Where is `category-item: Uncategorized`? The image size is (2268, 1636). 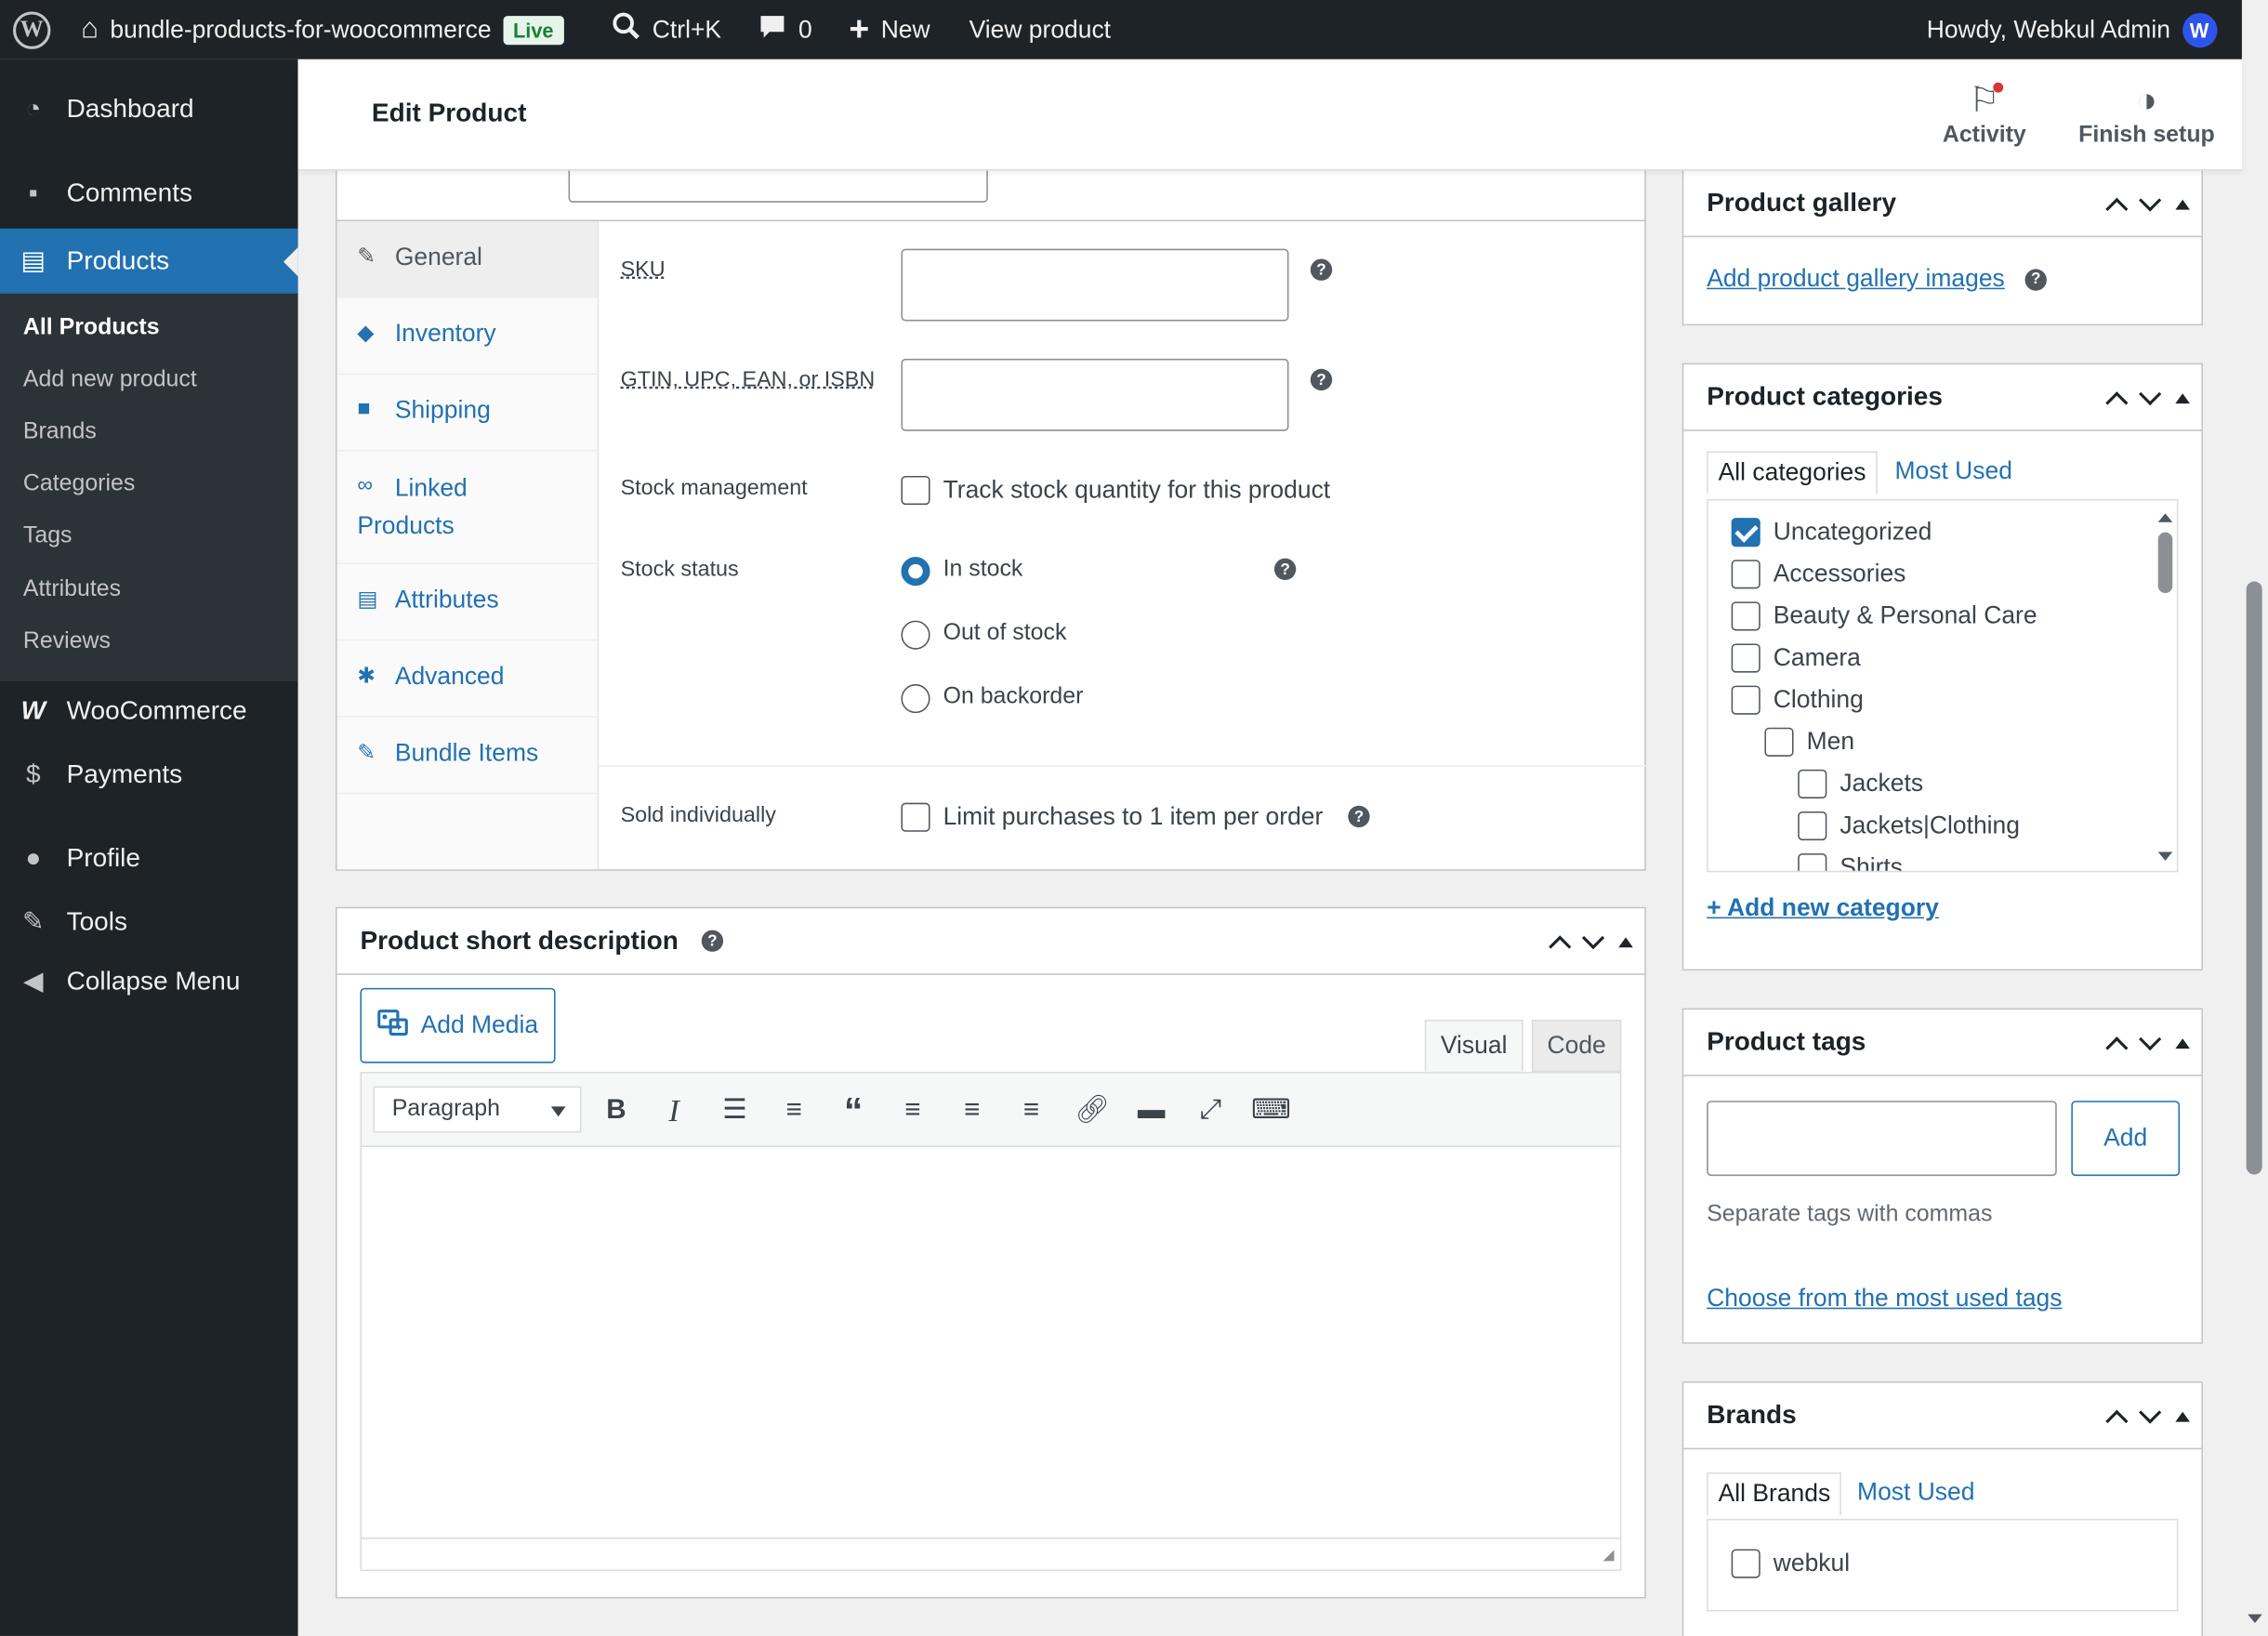 category-item: Uncategorized is located at coordinates (1831, 533).